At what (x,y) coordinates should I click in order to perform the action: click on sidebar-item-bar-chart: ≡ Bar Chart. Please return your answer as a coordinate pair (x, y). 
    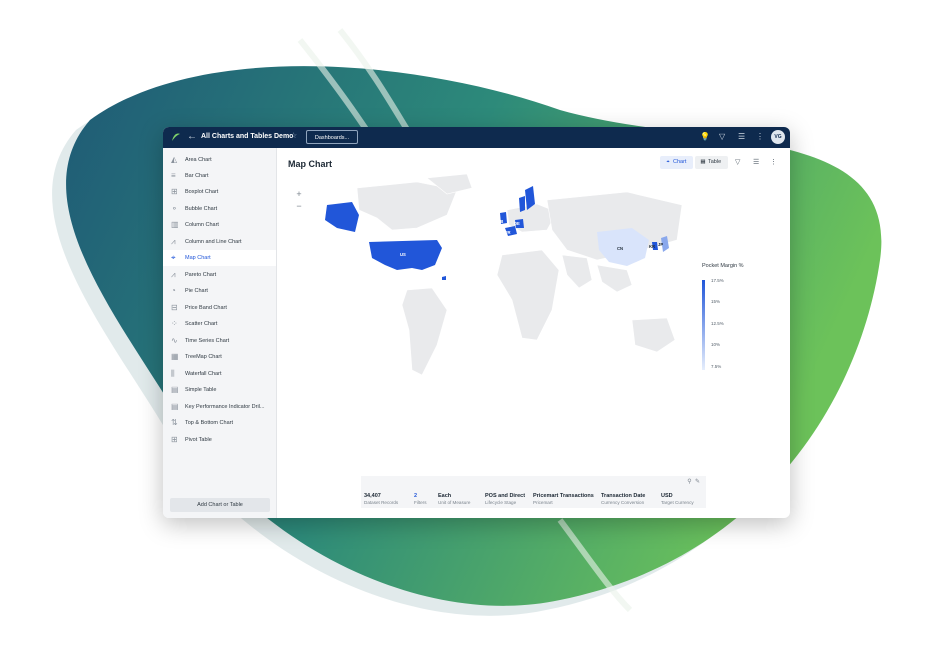
    Looking at the image, I should click on (219, 176).